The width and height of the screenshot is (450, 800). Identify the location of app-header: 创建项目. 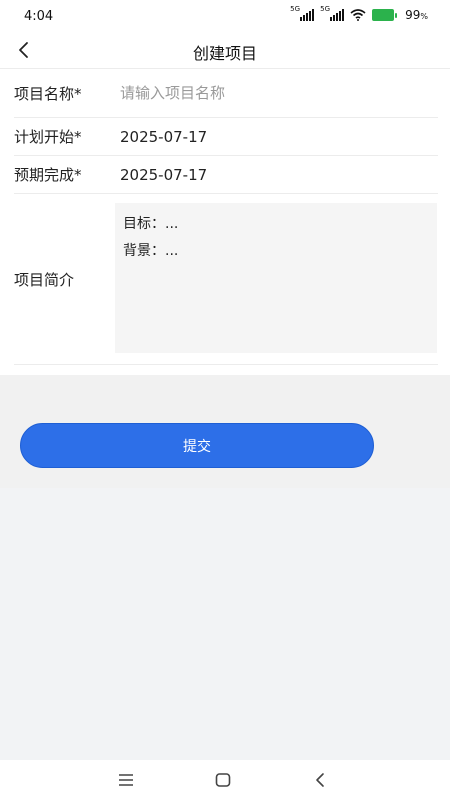
(225, 51).